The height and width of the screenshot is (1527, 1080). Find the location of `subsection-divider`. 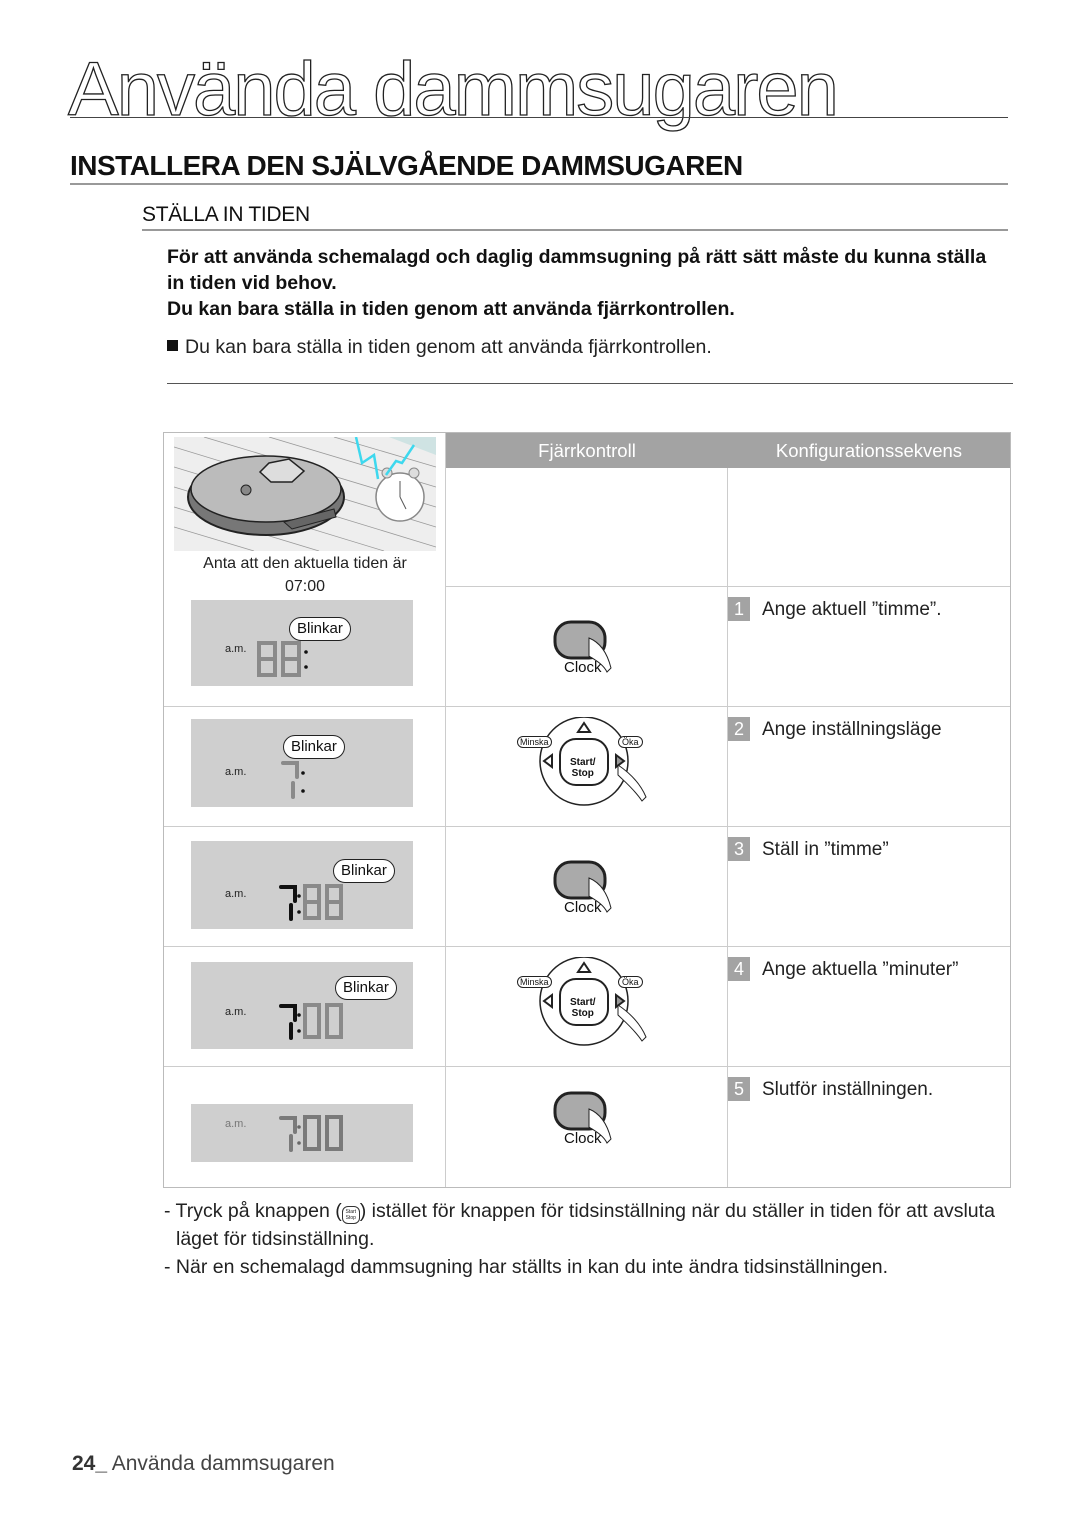

subsection-divider is located at coordinates (575, 230).